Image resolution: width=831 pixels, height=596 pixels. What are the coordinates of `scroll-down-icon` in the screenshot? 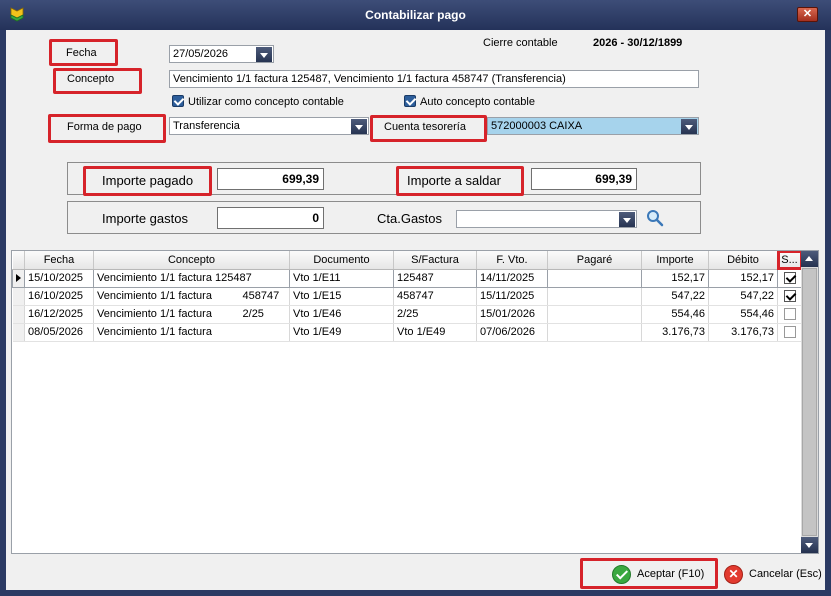 It's located at (809, 545).